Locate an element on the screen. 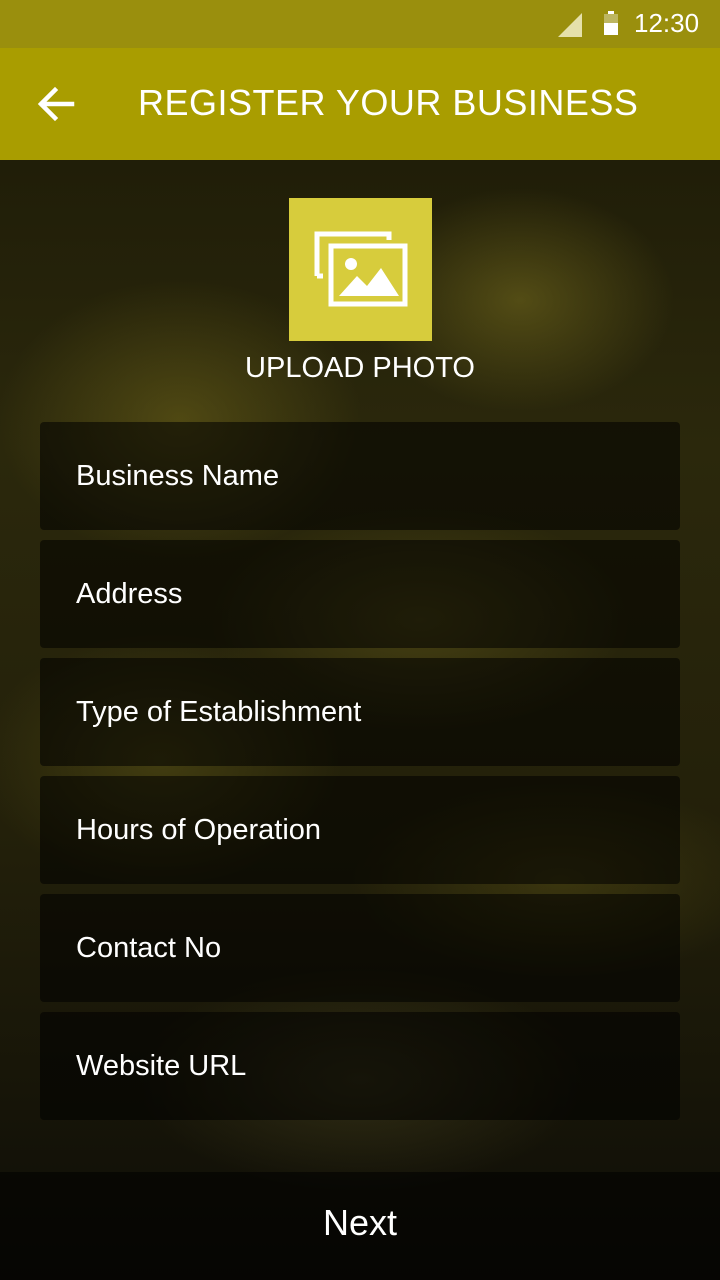 This screenshot has width=720, height=1280. business-name-field: Business Name is located at coordinates (360, 476).